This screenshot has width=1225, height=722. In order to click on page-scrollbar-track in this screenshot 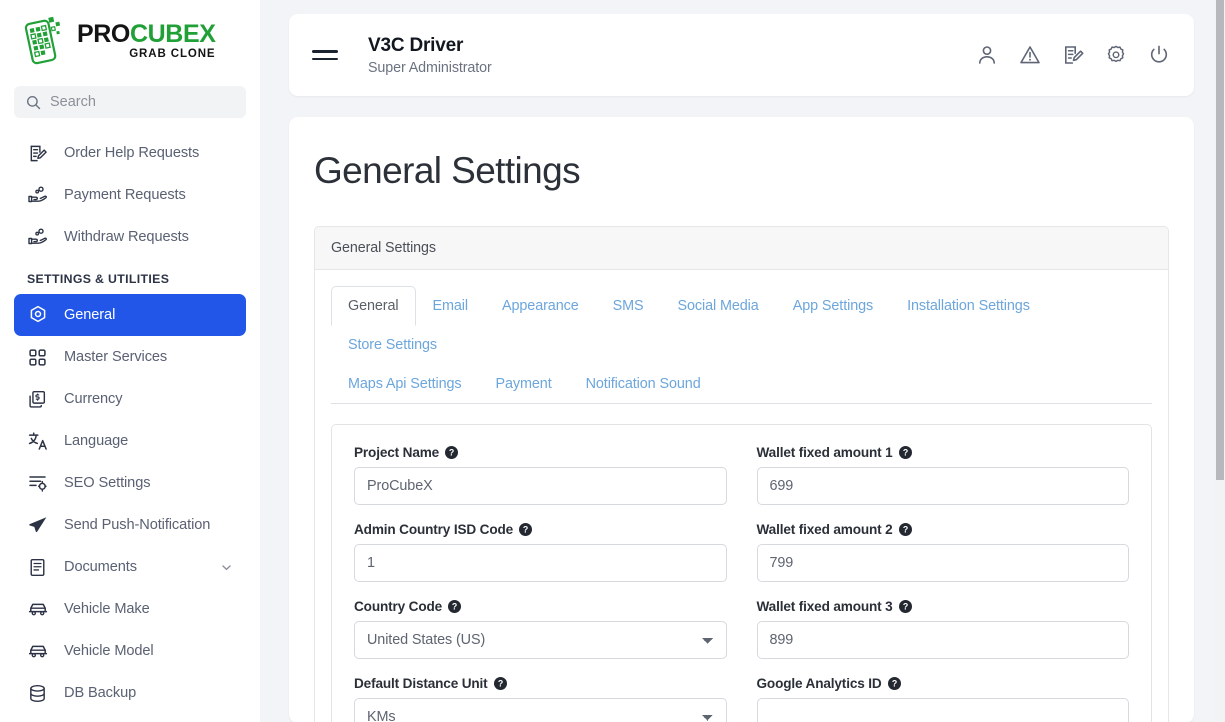, I will do `click(1219, 361)`.